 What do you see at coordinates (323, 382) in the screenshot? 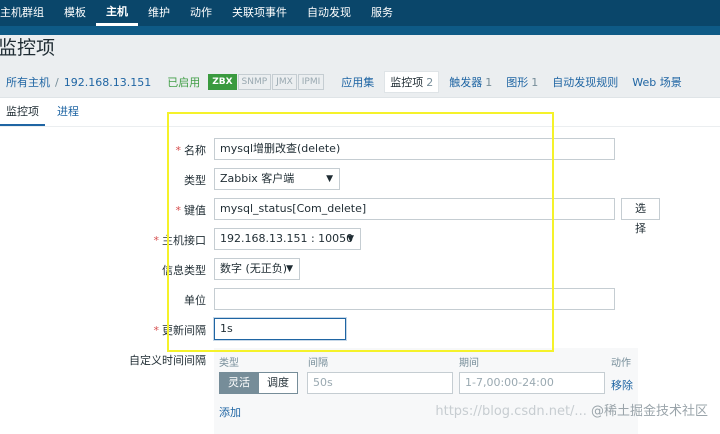
I see `custom-interval-placeholder: 50s` at bounding box center [323, 382].